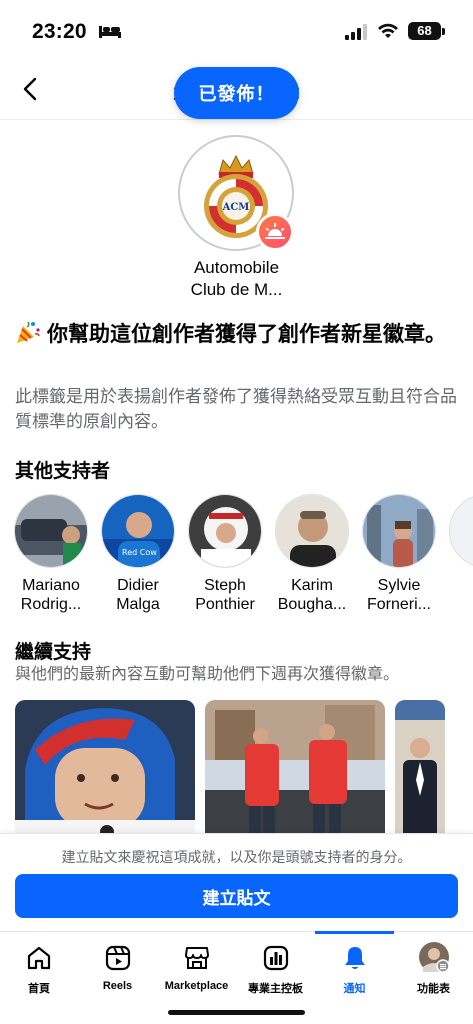 Image resolution: width=473 pixels, height=1024 pixels. What do you see at coordinates (354, 932) in the screenshot?
I see `active-tab-indicator` at bounding box center [354, 932].